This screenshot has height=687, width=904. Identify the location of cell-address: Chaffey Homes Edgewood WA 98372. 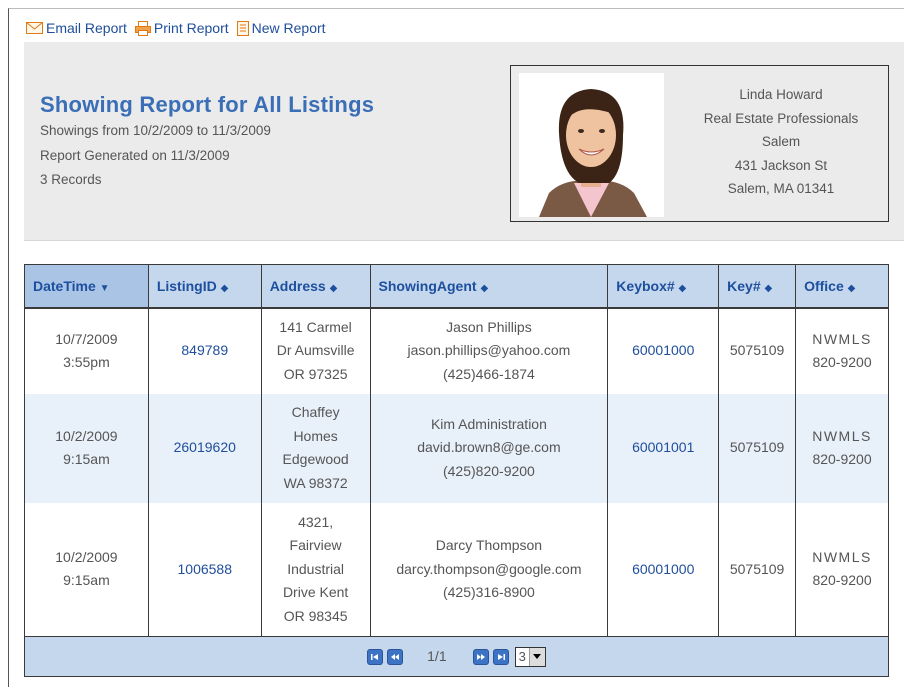
(315, 448).